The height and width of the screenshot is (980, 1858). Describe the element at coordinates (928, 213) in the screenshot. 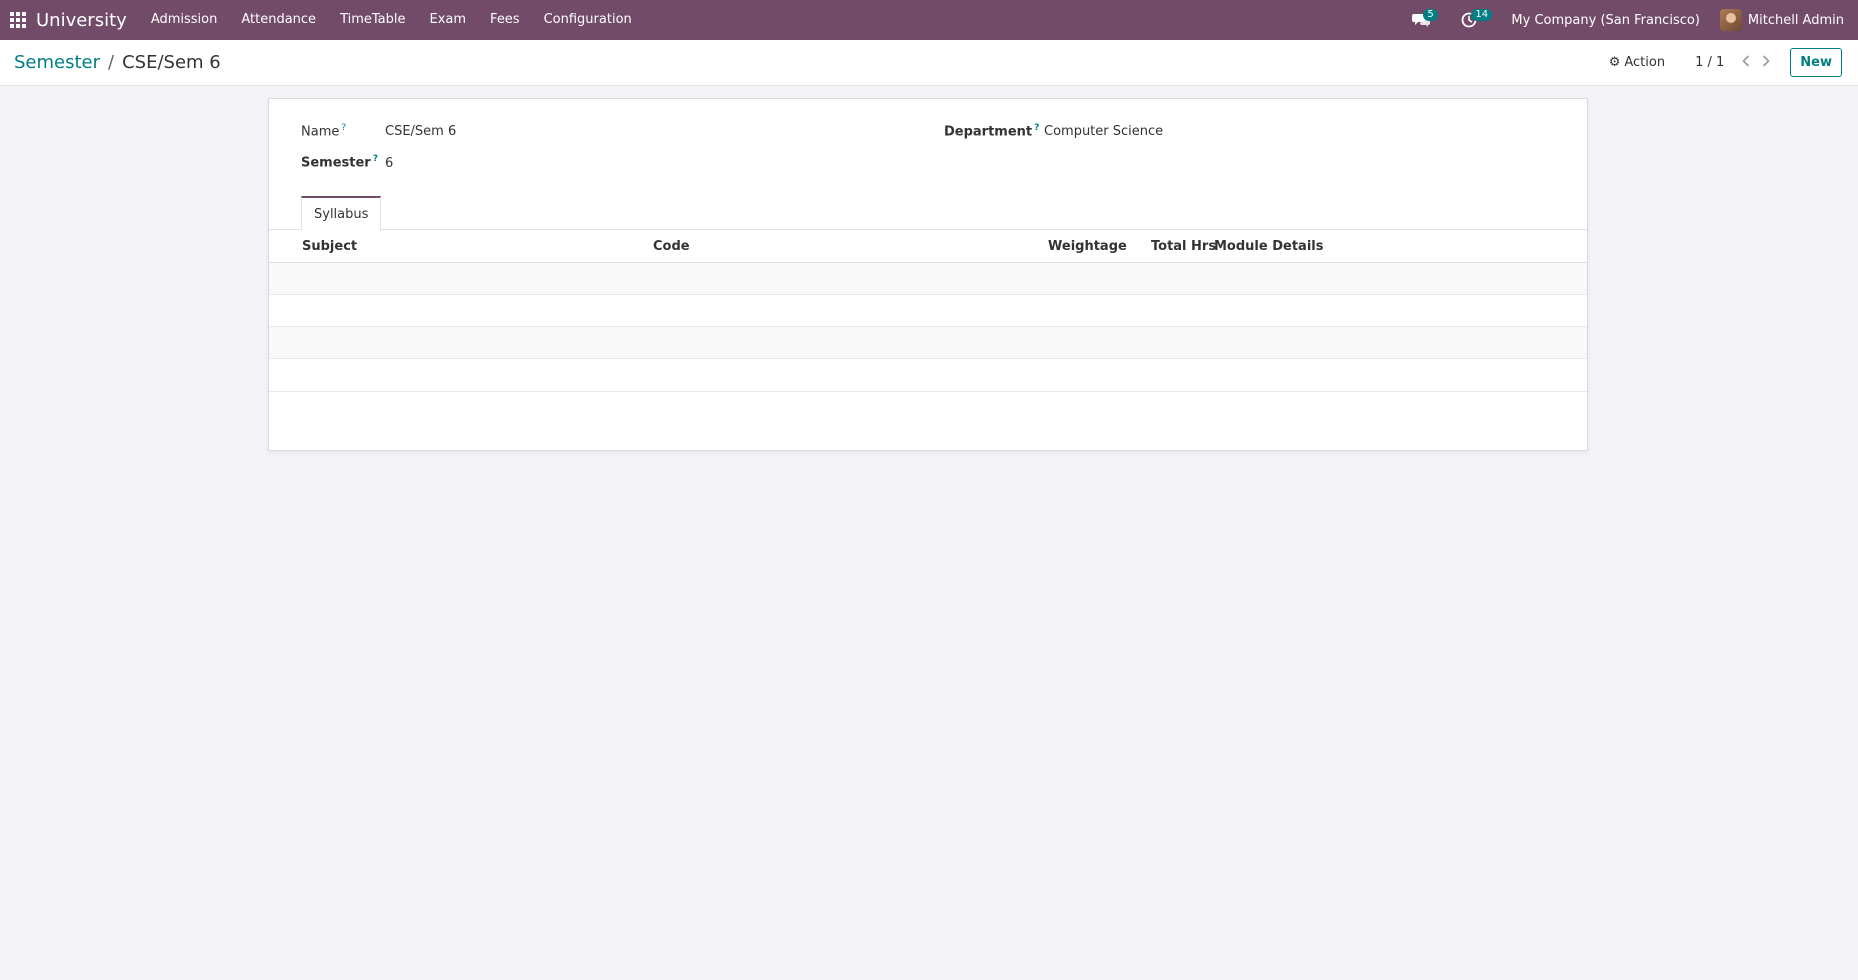

I see `notebook-tabs: Syllabus` at that location.